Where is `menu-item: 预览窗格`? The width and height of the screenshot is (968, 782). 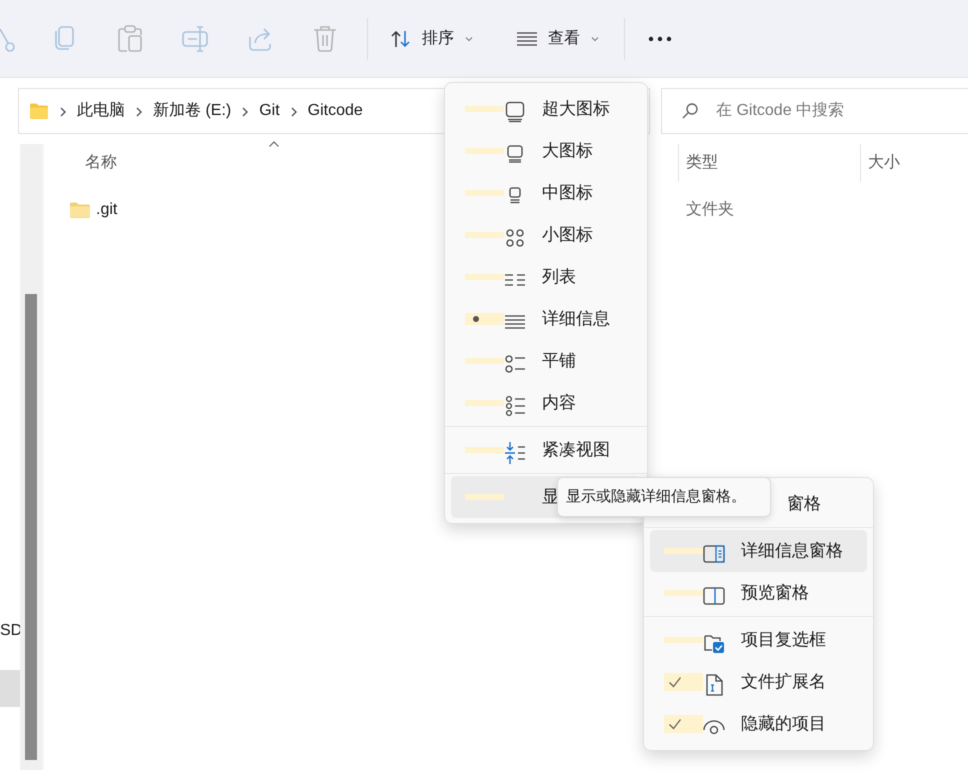 menu-item: 预览窗格 is located at coordinates (758, 593).